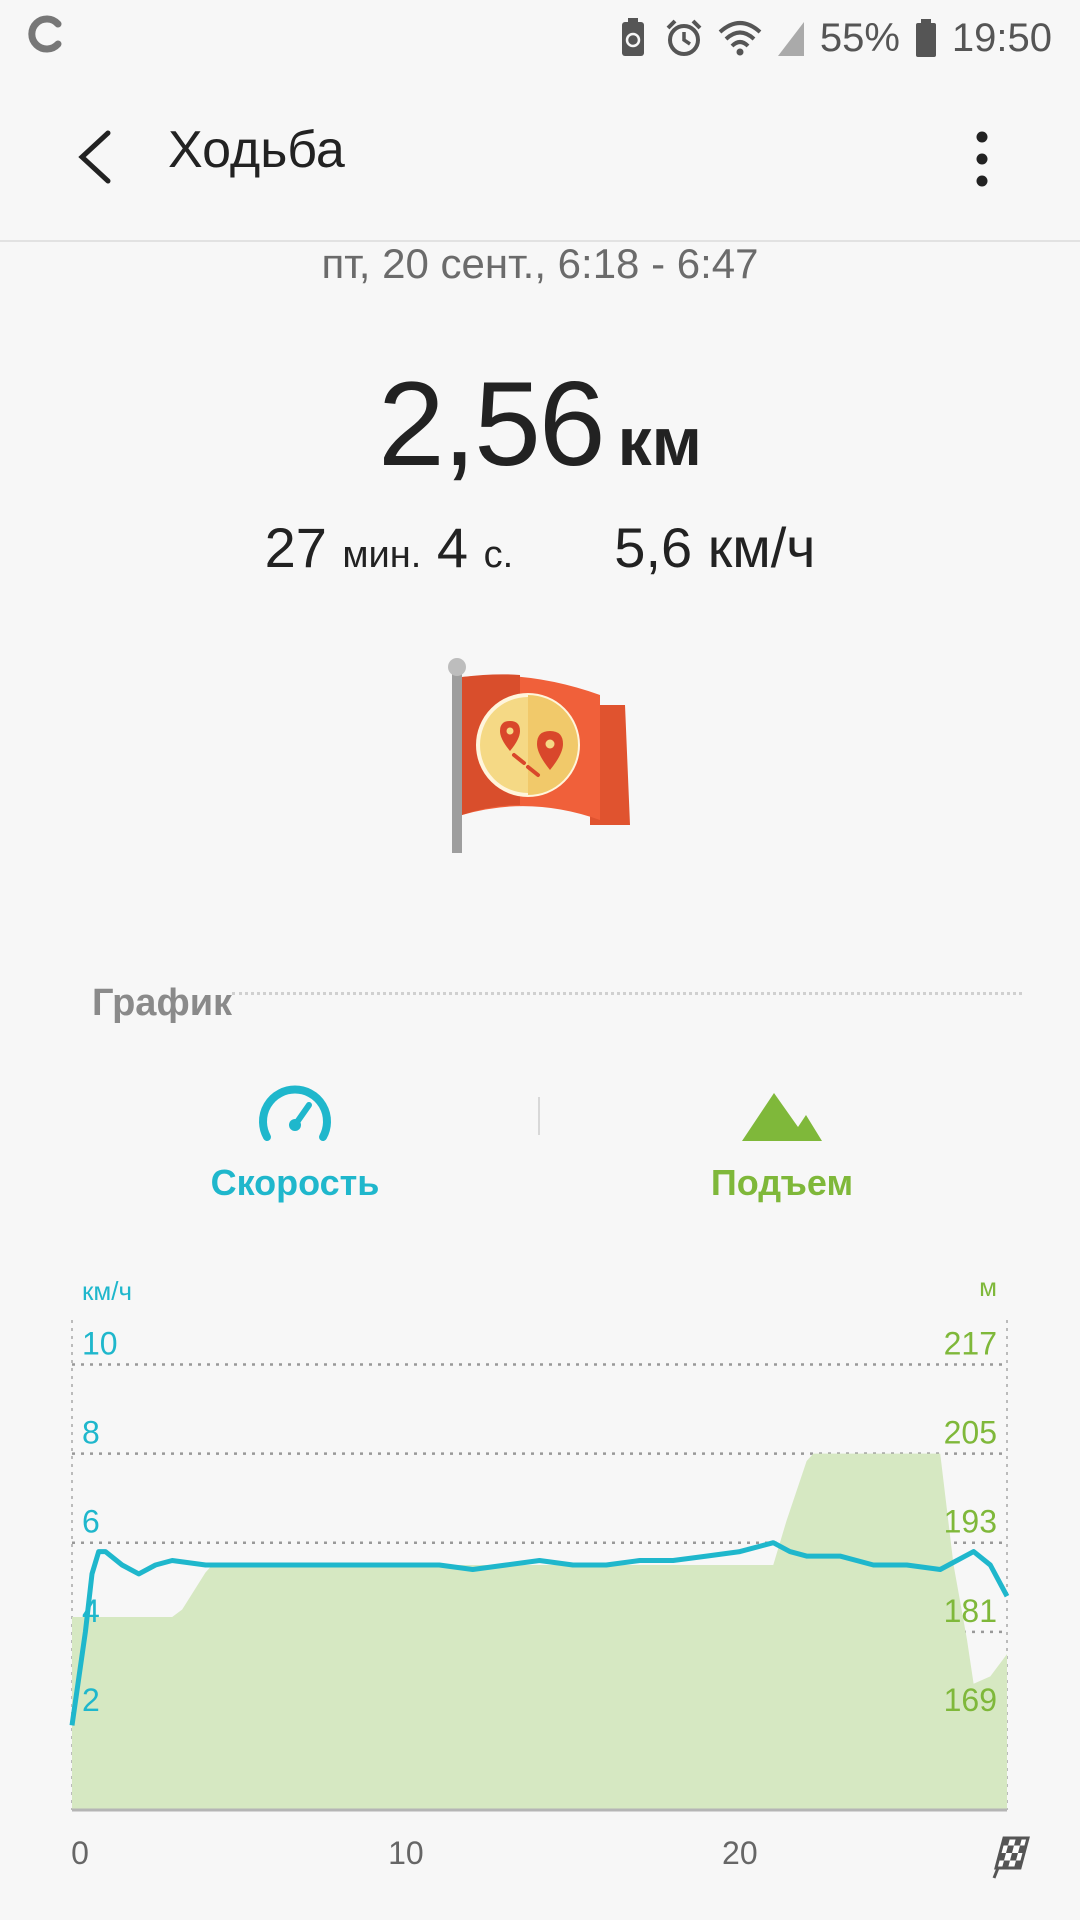 Image resolution: width=1080 pixels, height=1920 pixels. What do you see at coordinates (970, 1611) in the screenshot?
I see `right-tick-label: 181` at bounding box center [970, 1611].